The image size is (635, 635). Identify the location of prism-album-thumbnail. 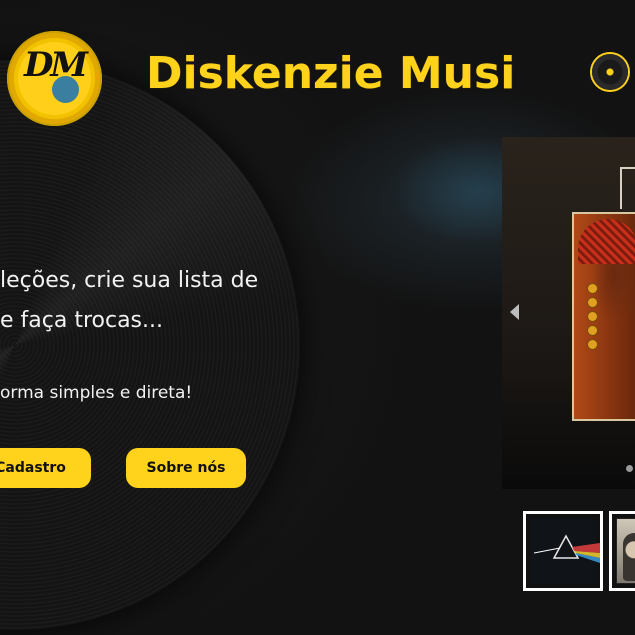
(563, 551).